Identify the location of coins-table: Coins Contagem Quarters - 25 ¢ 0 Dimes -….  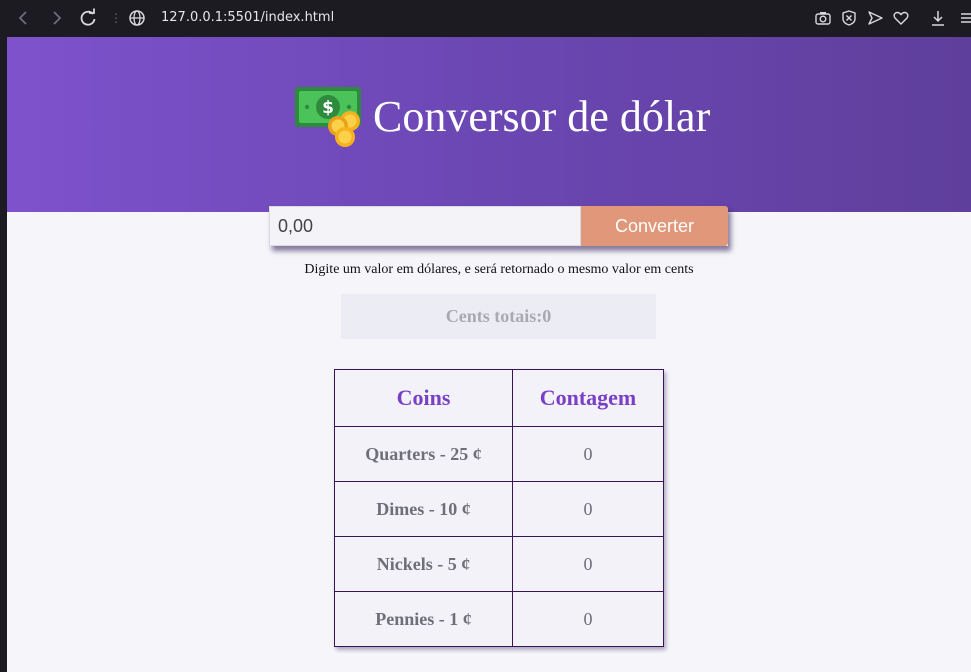
(499, 508).